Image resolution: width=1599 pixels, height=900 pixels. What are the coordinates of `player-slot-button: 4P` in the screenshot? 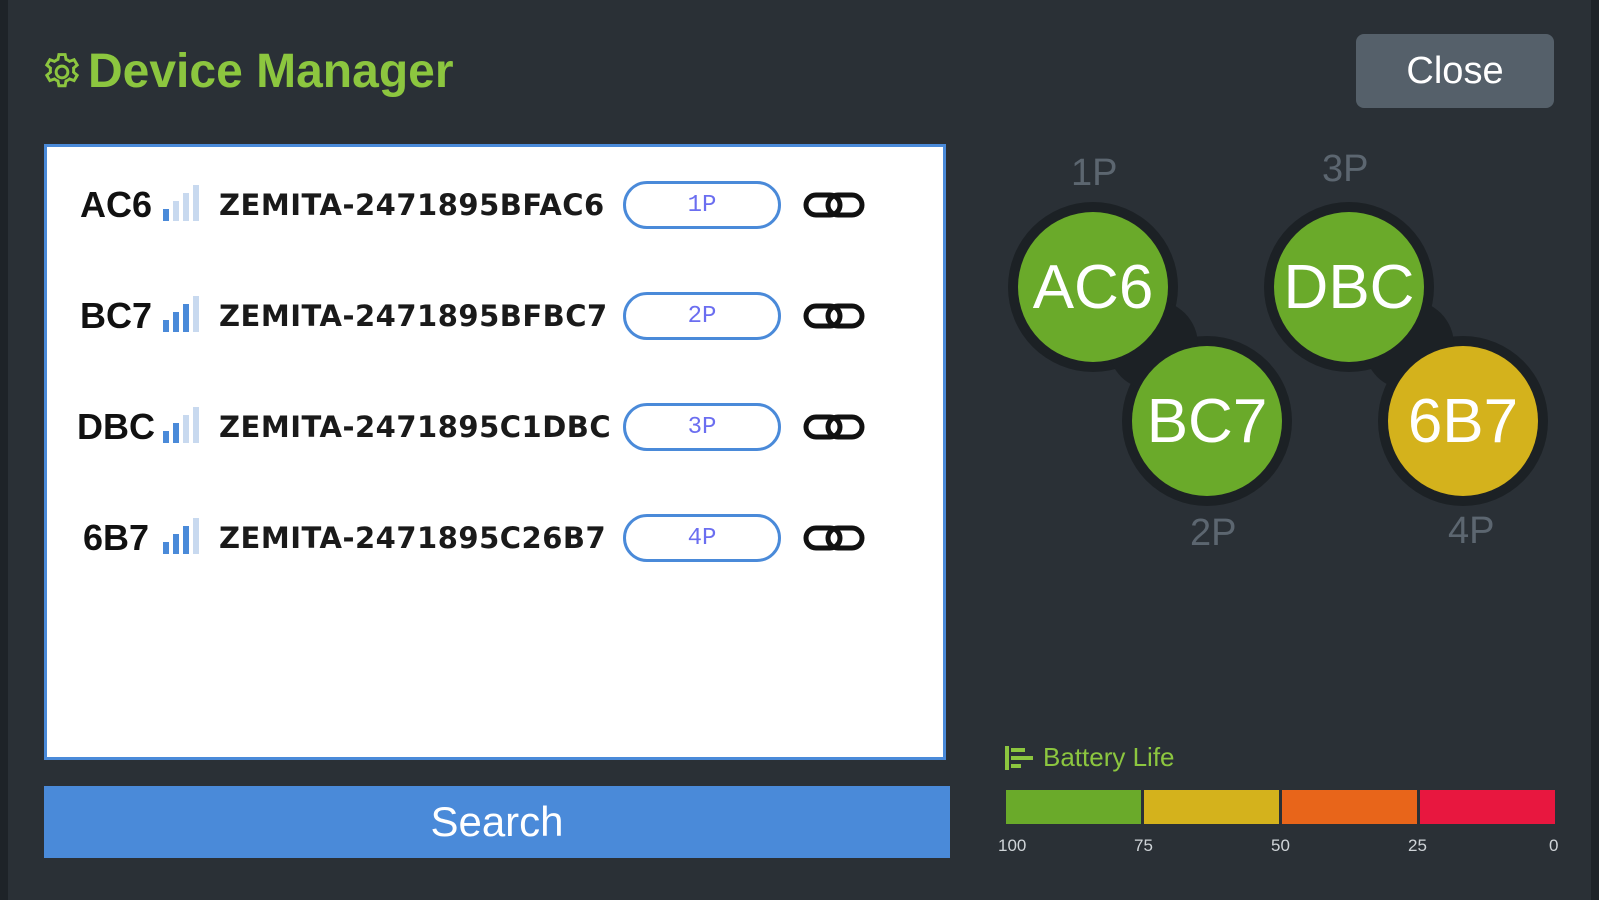 It's located at (702, 538).